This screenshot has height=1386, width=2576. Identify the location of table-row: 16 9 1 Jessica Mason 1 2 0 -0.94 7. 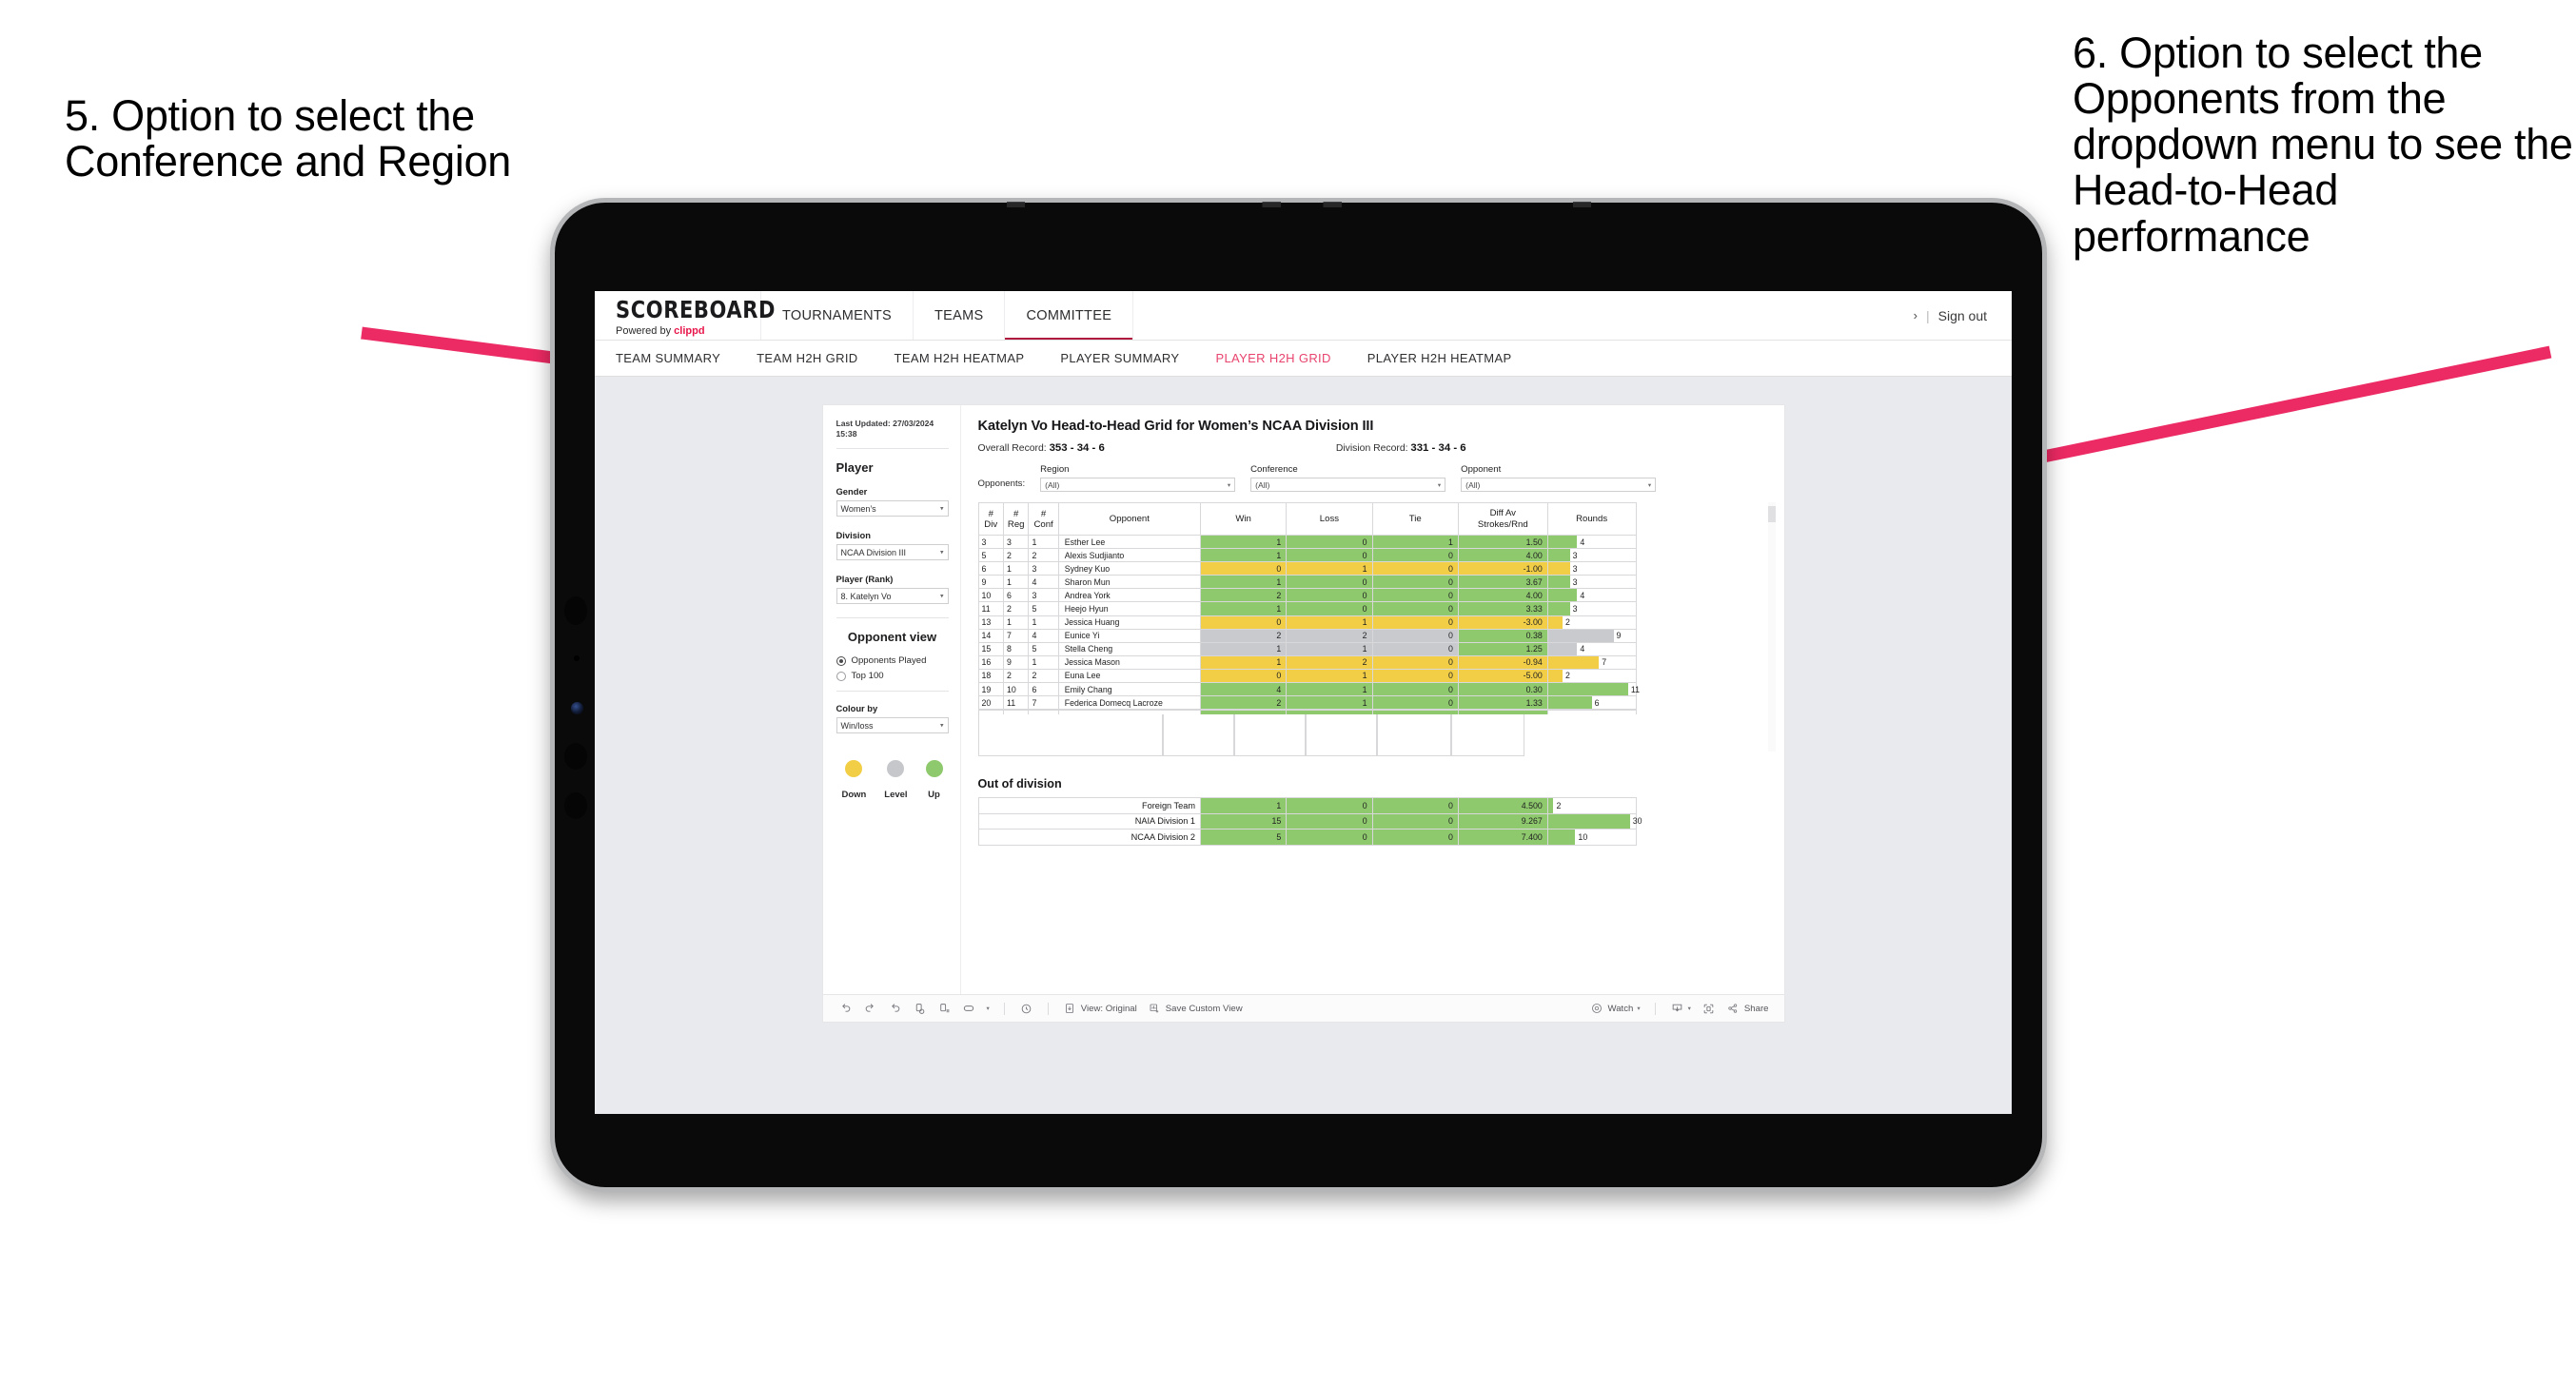
(1307, 662).